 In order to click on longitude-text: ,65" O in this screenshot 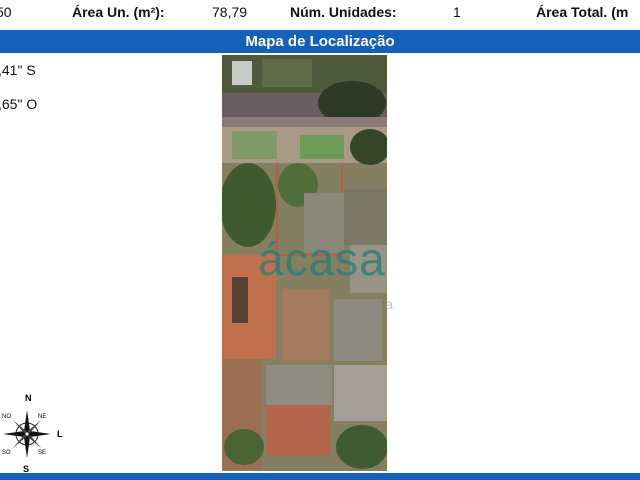, I will do `click(19, 104)`.